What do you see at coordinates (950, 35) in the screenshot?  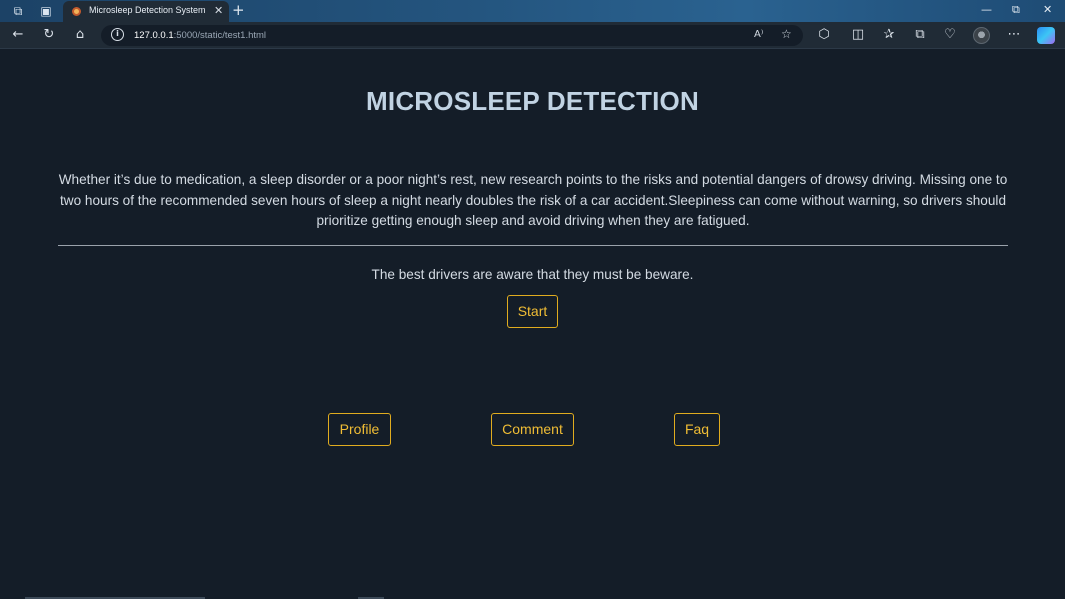 I see `browser-essentials-icon: ♡` at bounding box center [950, 35].